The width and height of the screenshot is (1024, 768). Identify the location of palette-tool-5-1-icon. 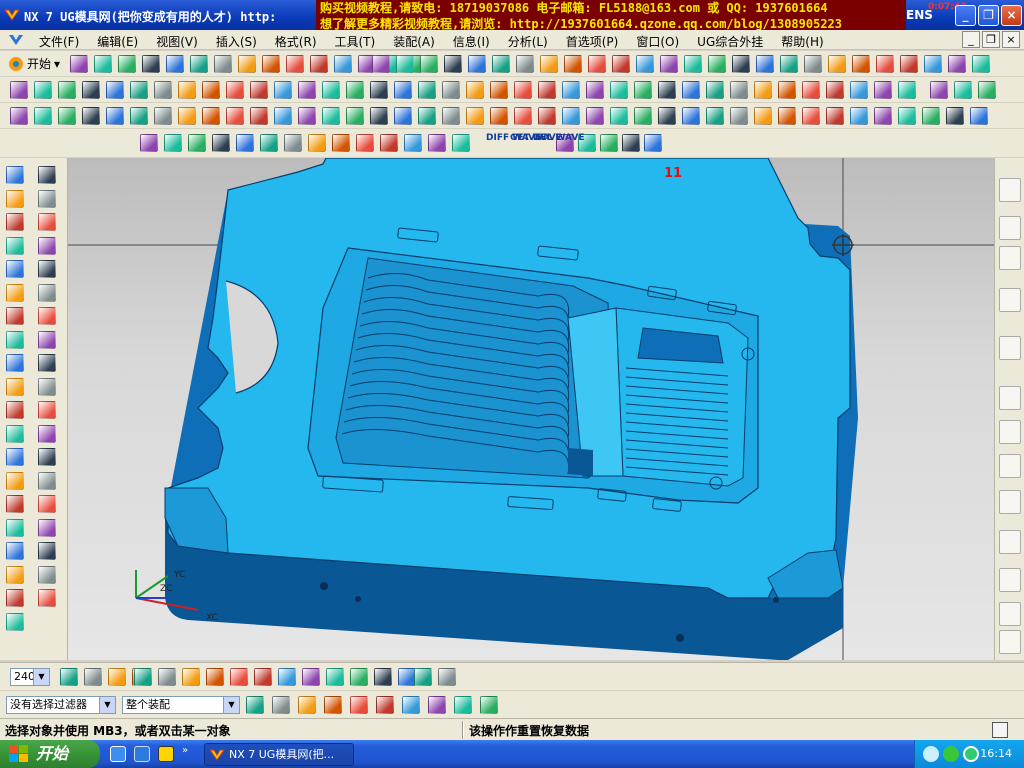
(47, 292).